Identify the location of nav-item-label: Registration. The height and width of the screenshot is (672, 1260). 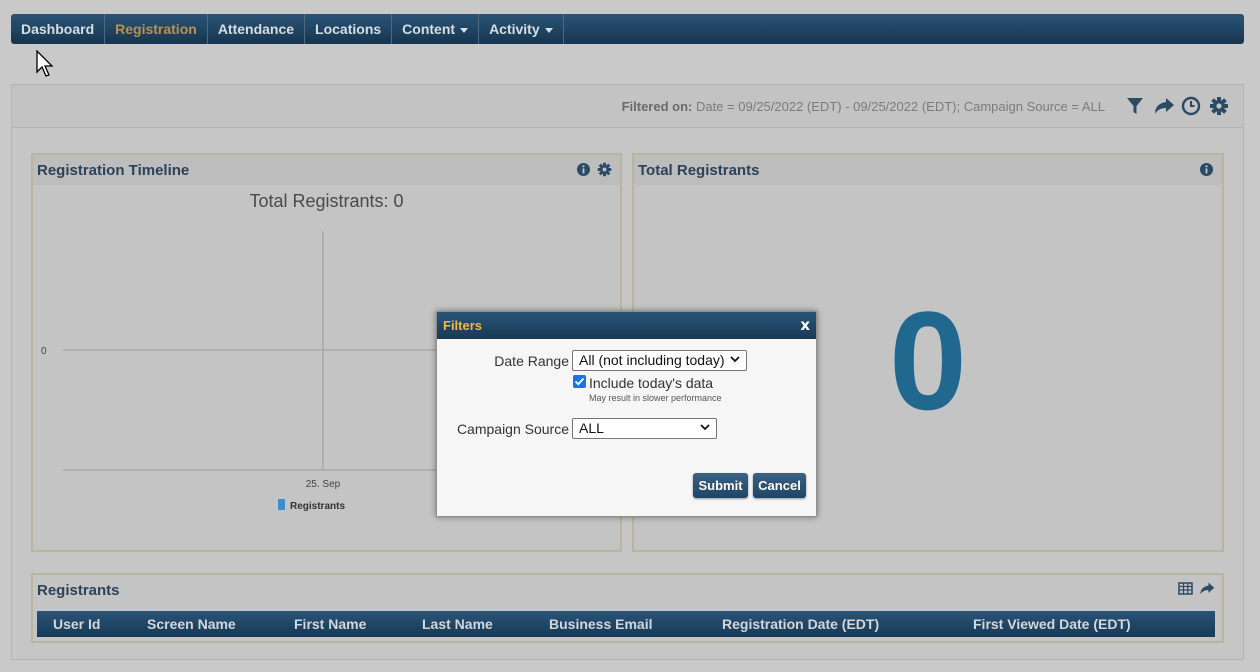
(156, 29).